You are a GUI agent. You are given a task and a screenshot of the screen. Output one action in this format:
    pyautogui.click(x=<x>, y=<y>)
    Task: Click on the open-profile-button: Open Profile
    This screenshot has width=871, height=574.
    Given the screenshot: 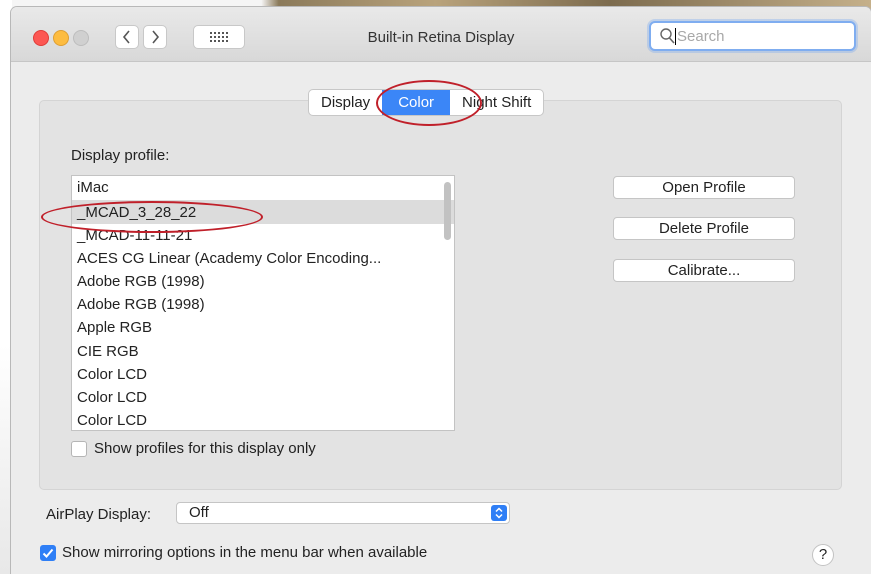 What is the action you would take?
    pyautogui.click(x=704, y=187)
    